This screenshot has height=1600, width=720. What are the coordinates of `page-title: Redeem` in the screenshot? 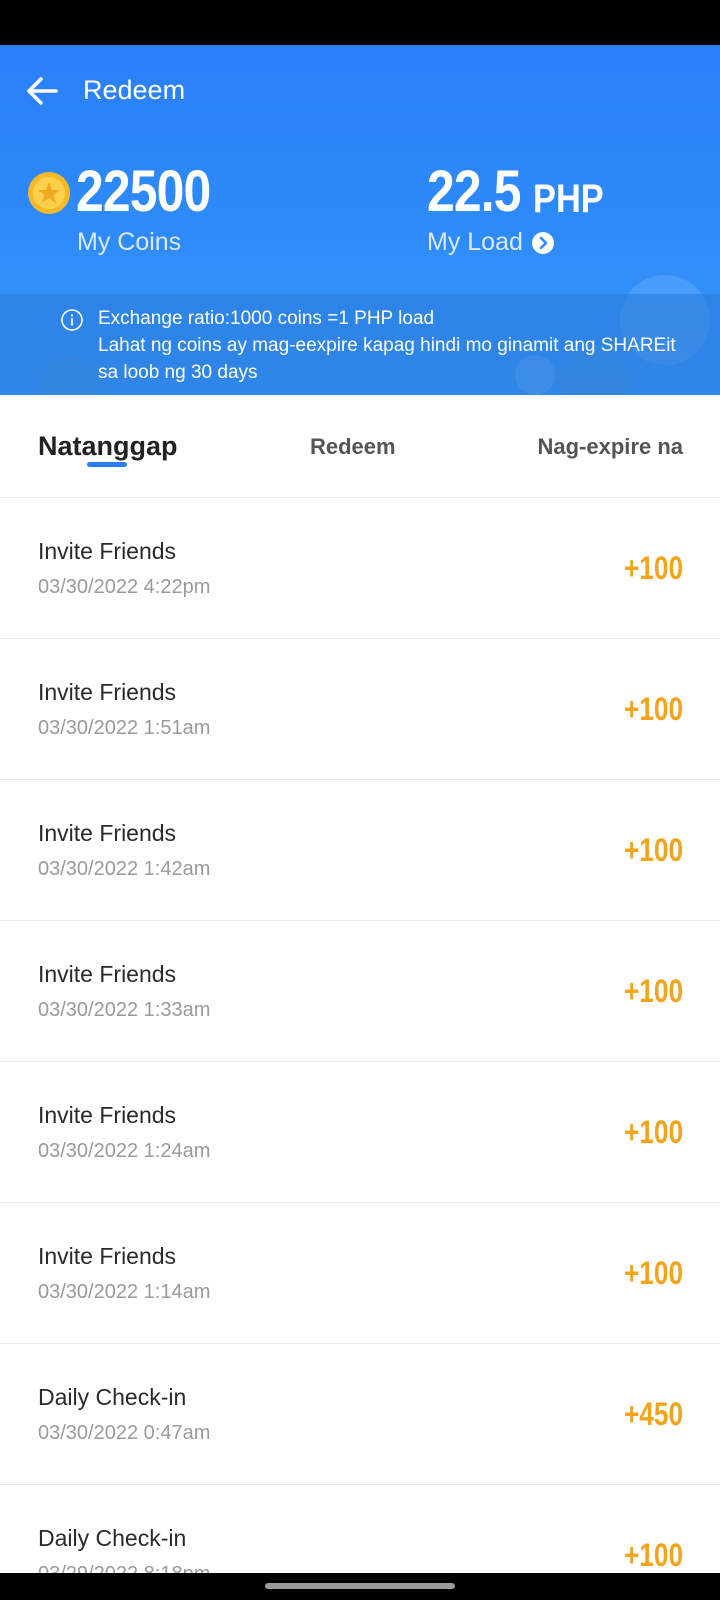 It's located at (134, 90).